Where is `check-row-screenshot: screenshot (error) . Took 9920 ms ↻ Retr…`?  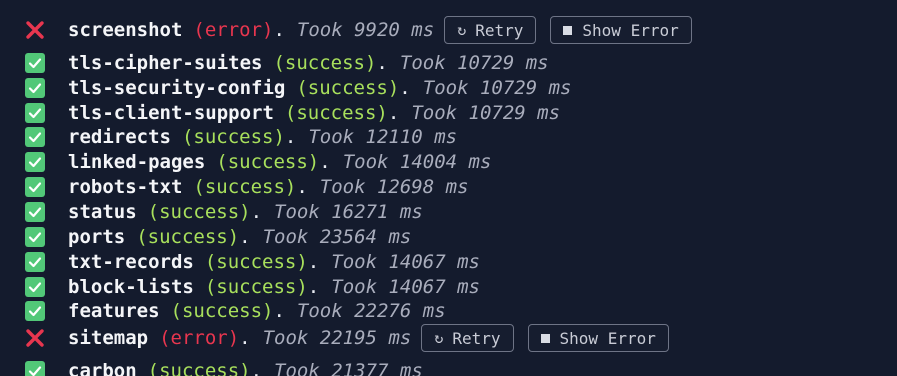 check-row-screenshot: screenshot (error) . Took 9920 ms ↻ Retr… is located at coordinates (358, 30).